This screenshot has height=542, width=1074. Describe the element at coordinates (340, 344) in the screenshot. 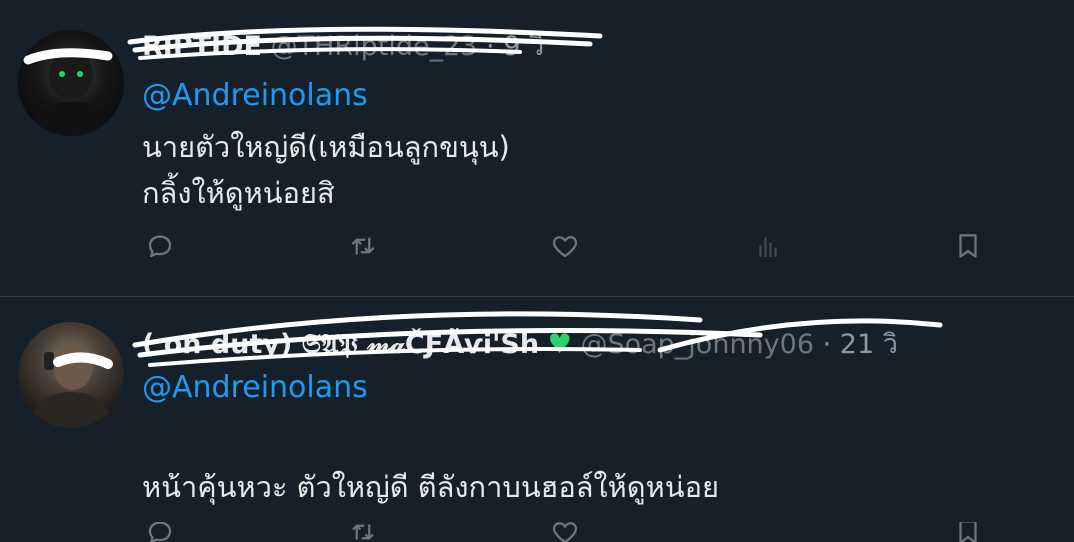

I see `display-name: ( on duty) 𝔖𝔄𝔓 𝓂𝒶ČƑÃѵi'Sh` at that location.